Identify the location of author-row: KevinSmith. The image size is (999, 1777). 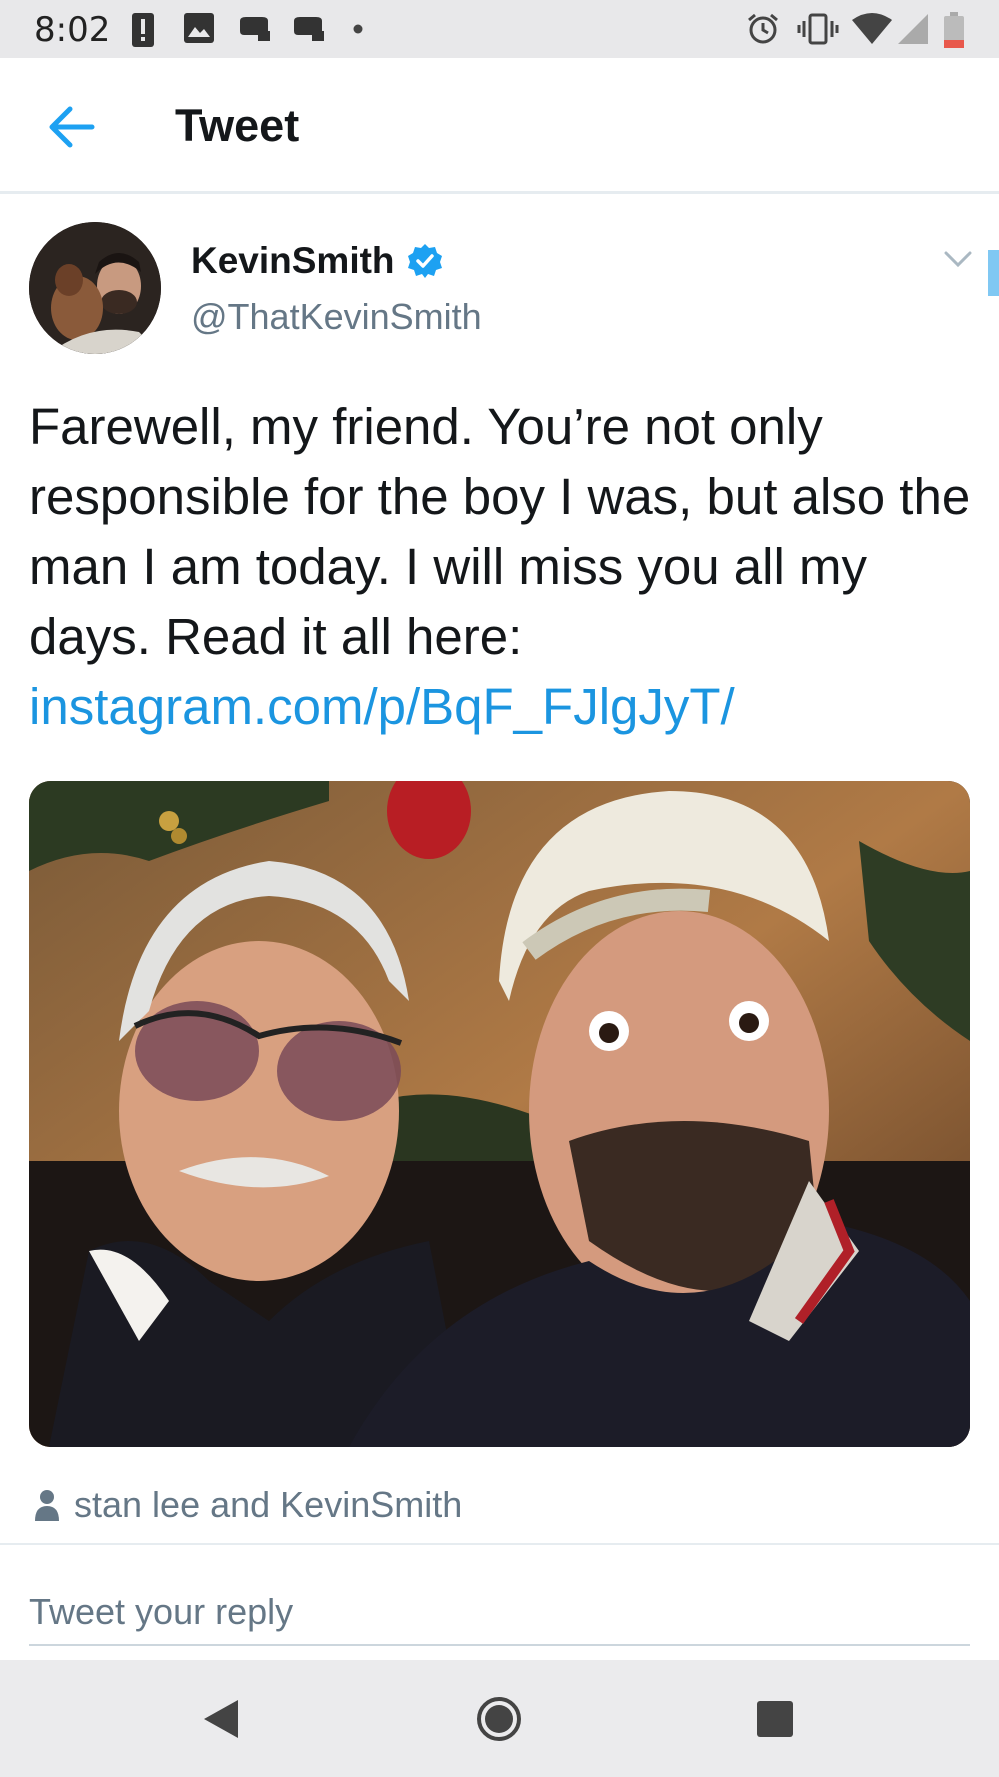
(317, 261).